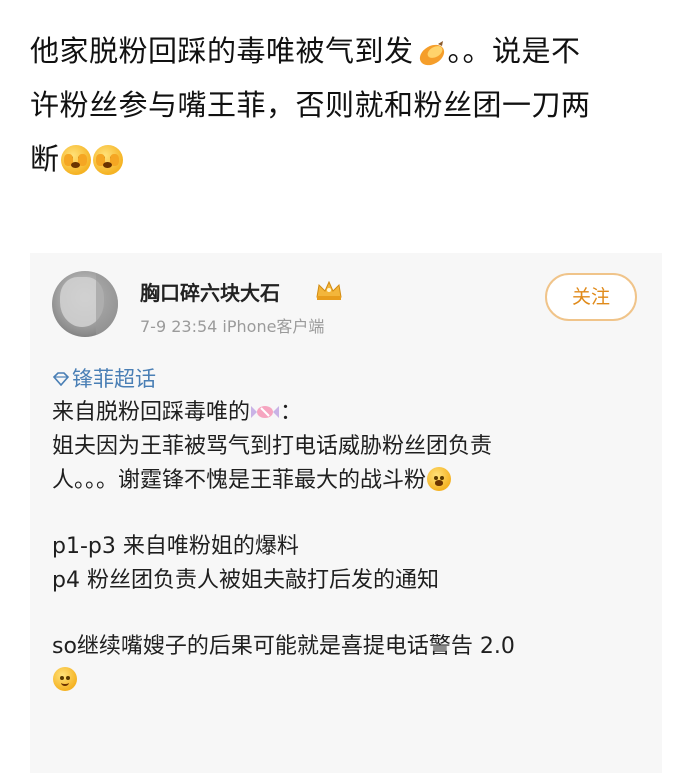  I want to click on username: 胸口碎六块大石, so click(210, 291).